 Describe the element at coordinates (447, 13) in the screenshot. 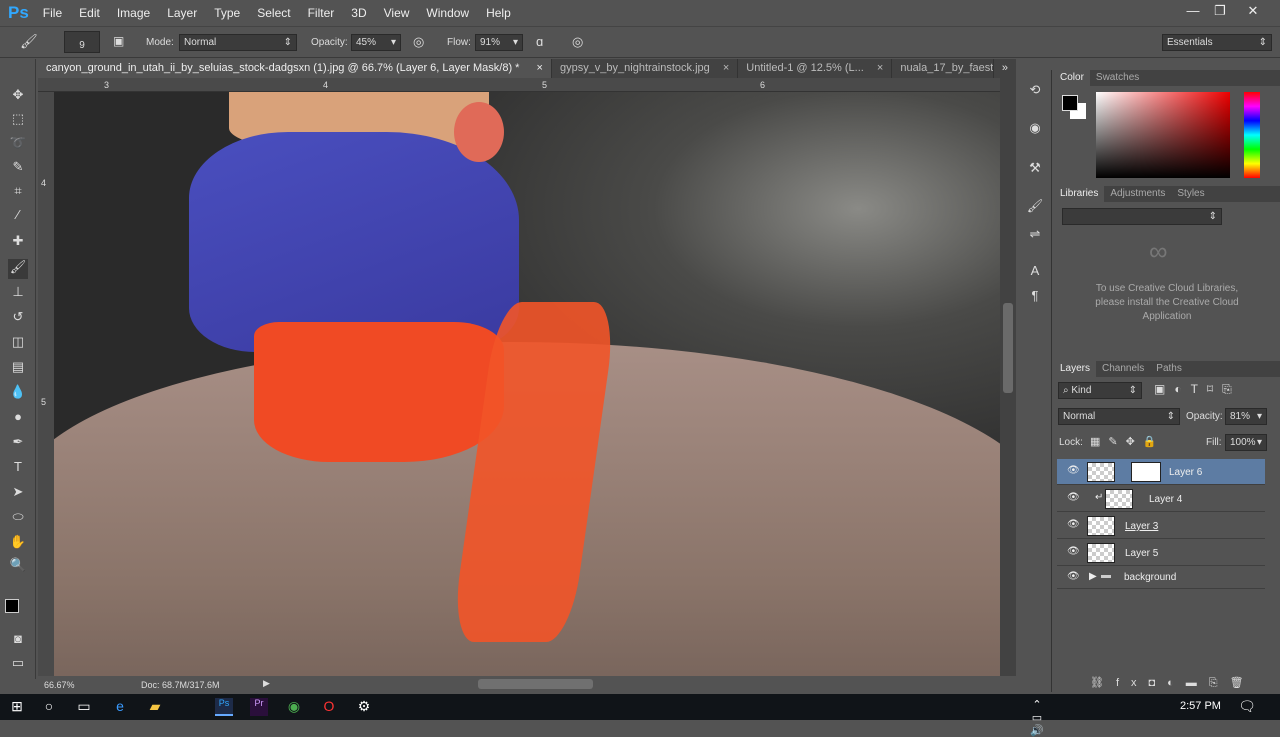

I see `menu-window: Window` at that location.